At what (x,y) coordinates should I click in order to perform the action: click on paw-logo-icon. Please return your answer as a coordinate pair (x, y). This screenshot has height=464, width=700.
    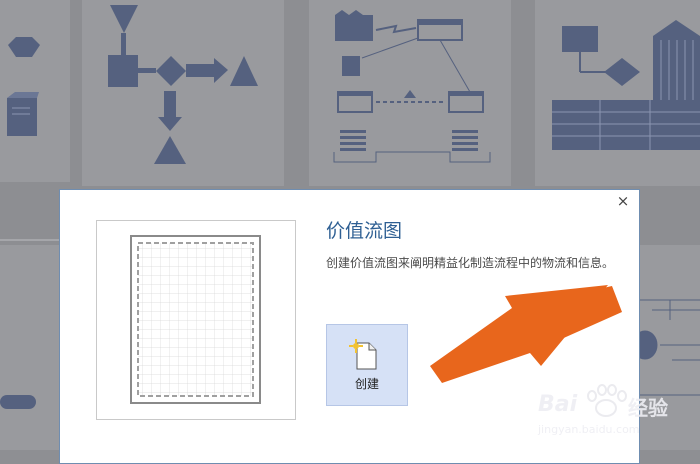
    Looking at the image, I should click on (607, 400).